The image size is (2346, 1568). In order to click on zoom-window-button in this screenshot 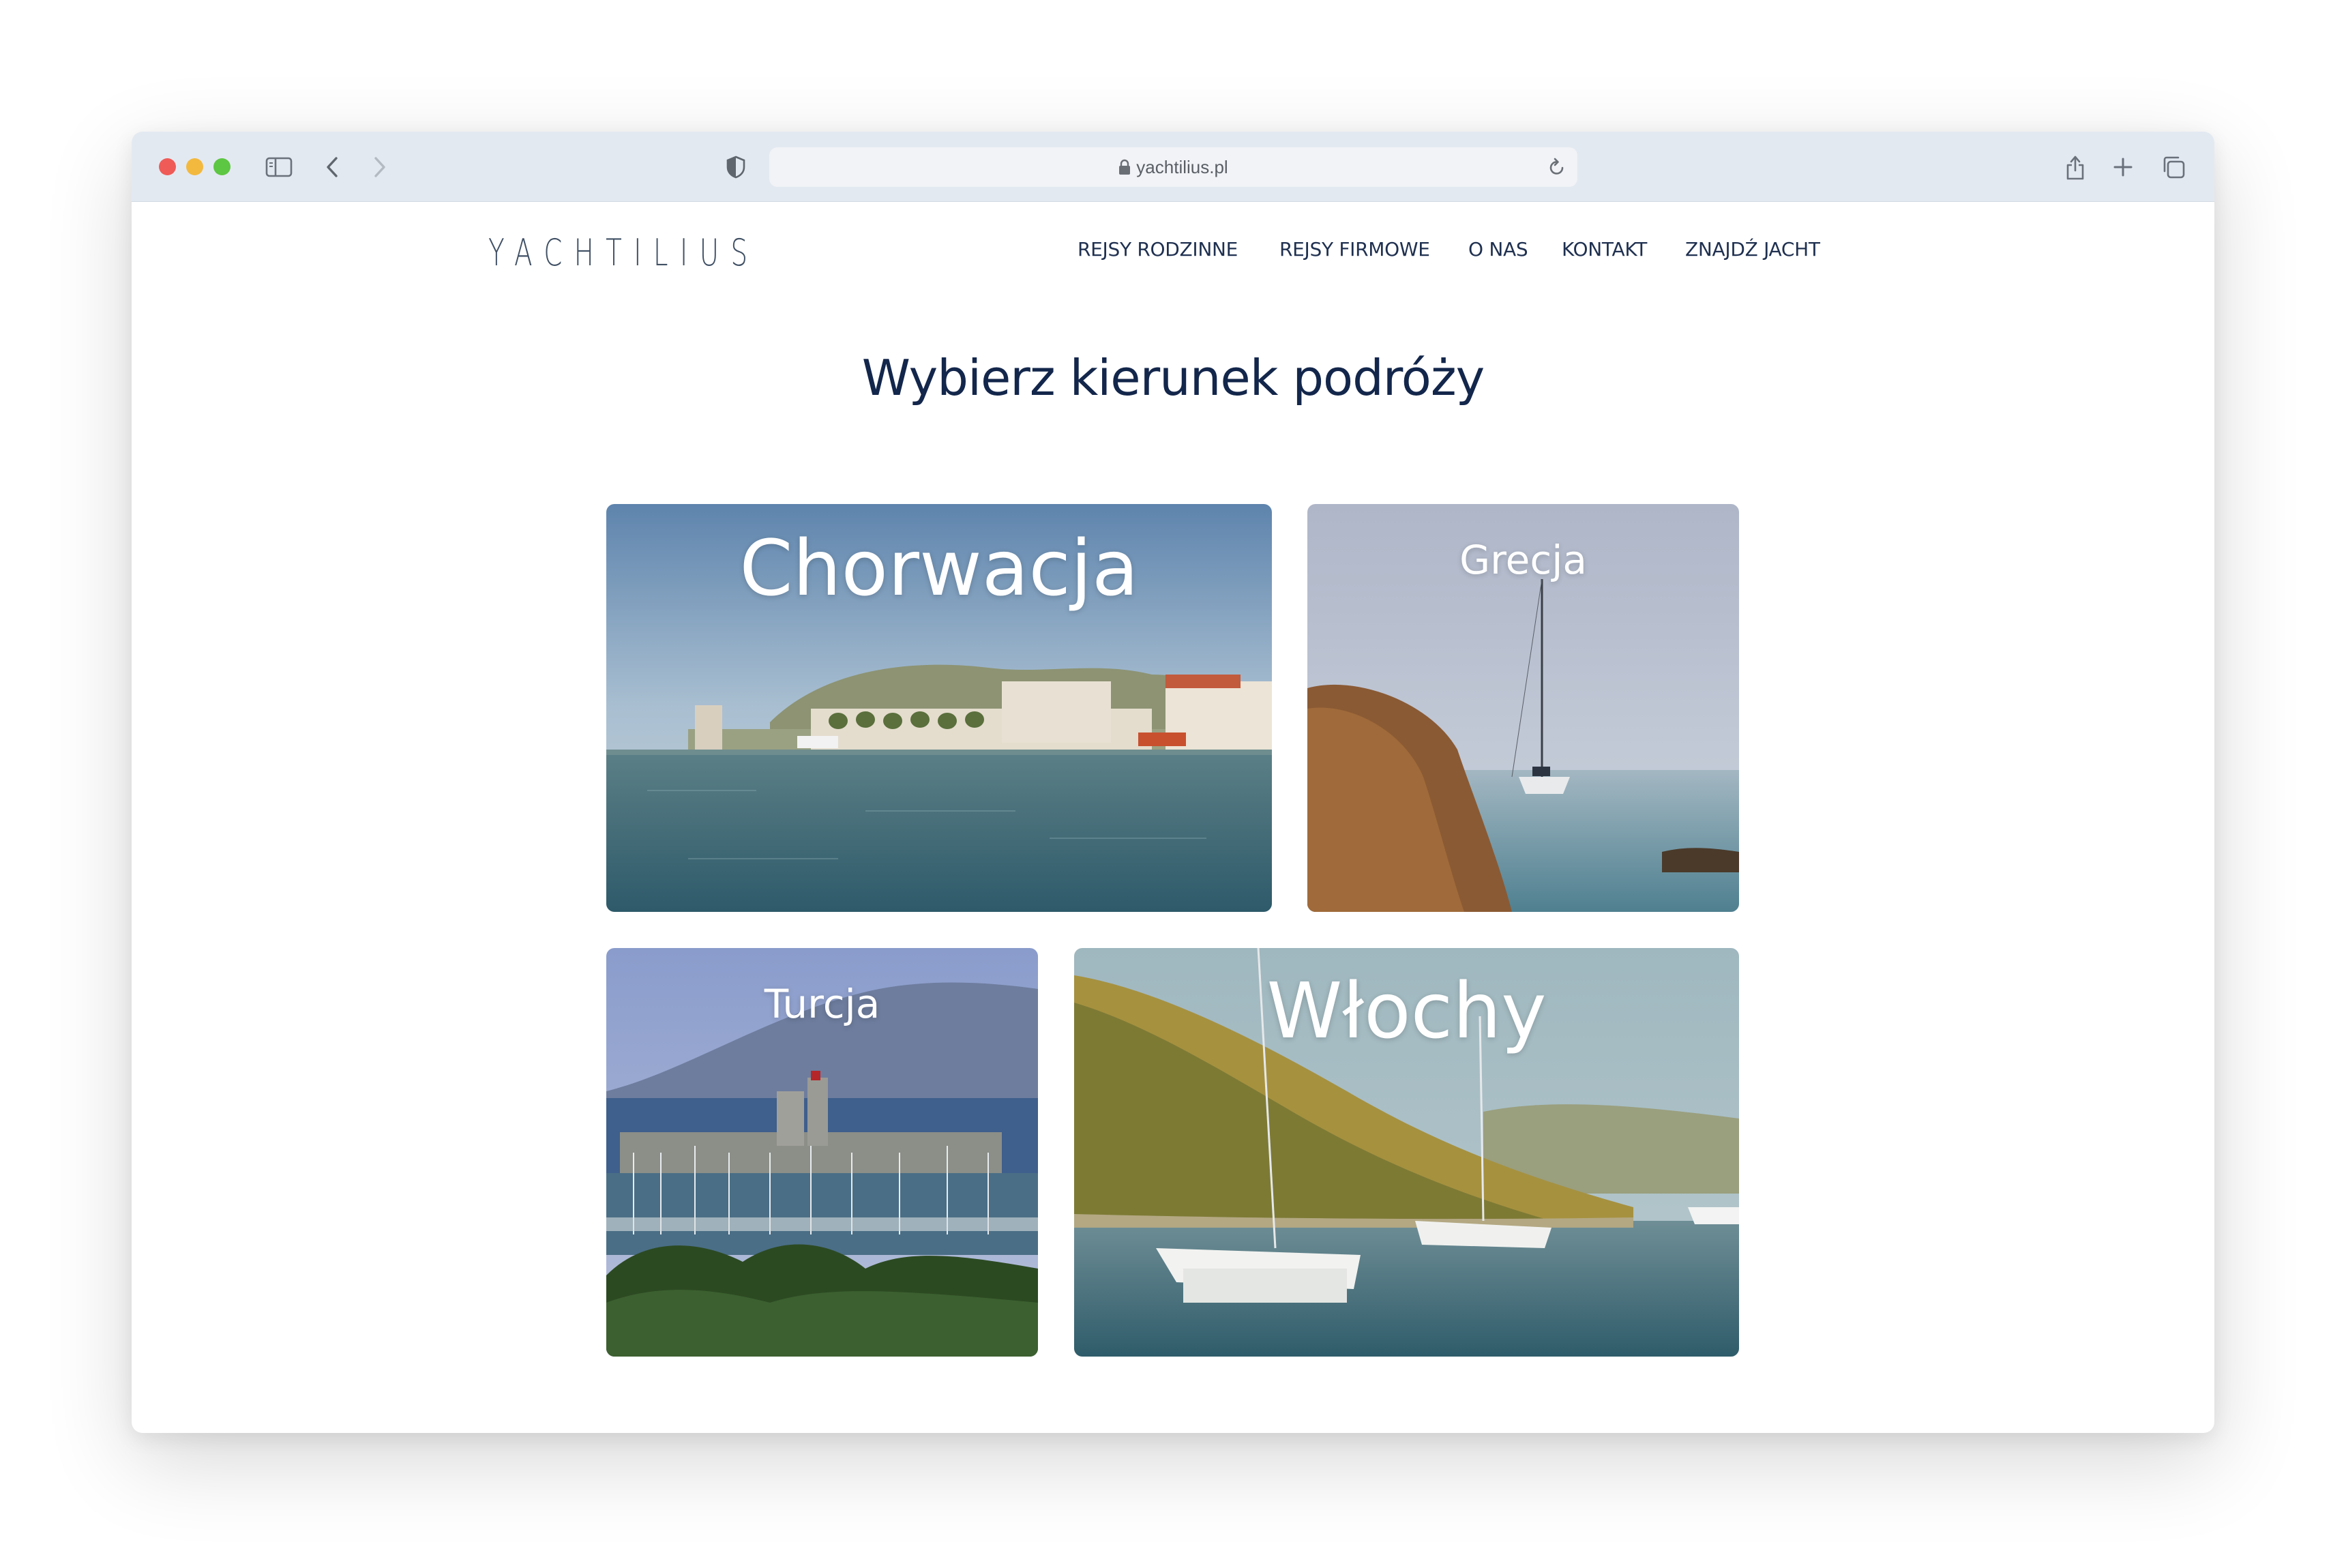, I will do `click(222, 166)`.